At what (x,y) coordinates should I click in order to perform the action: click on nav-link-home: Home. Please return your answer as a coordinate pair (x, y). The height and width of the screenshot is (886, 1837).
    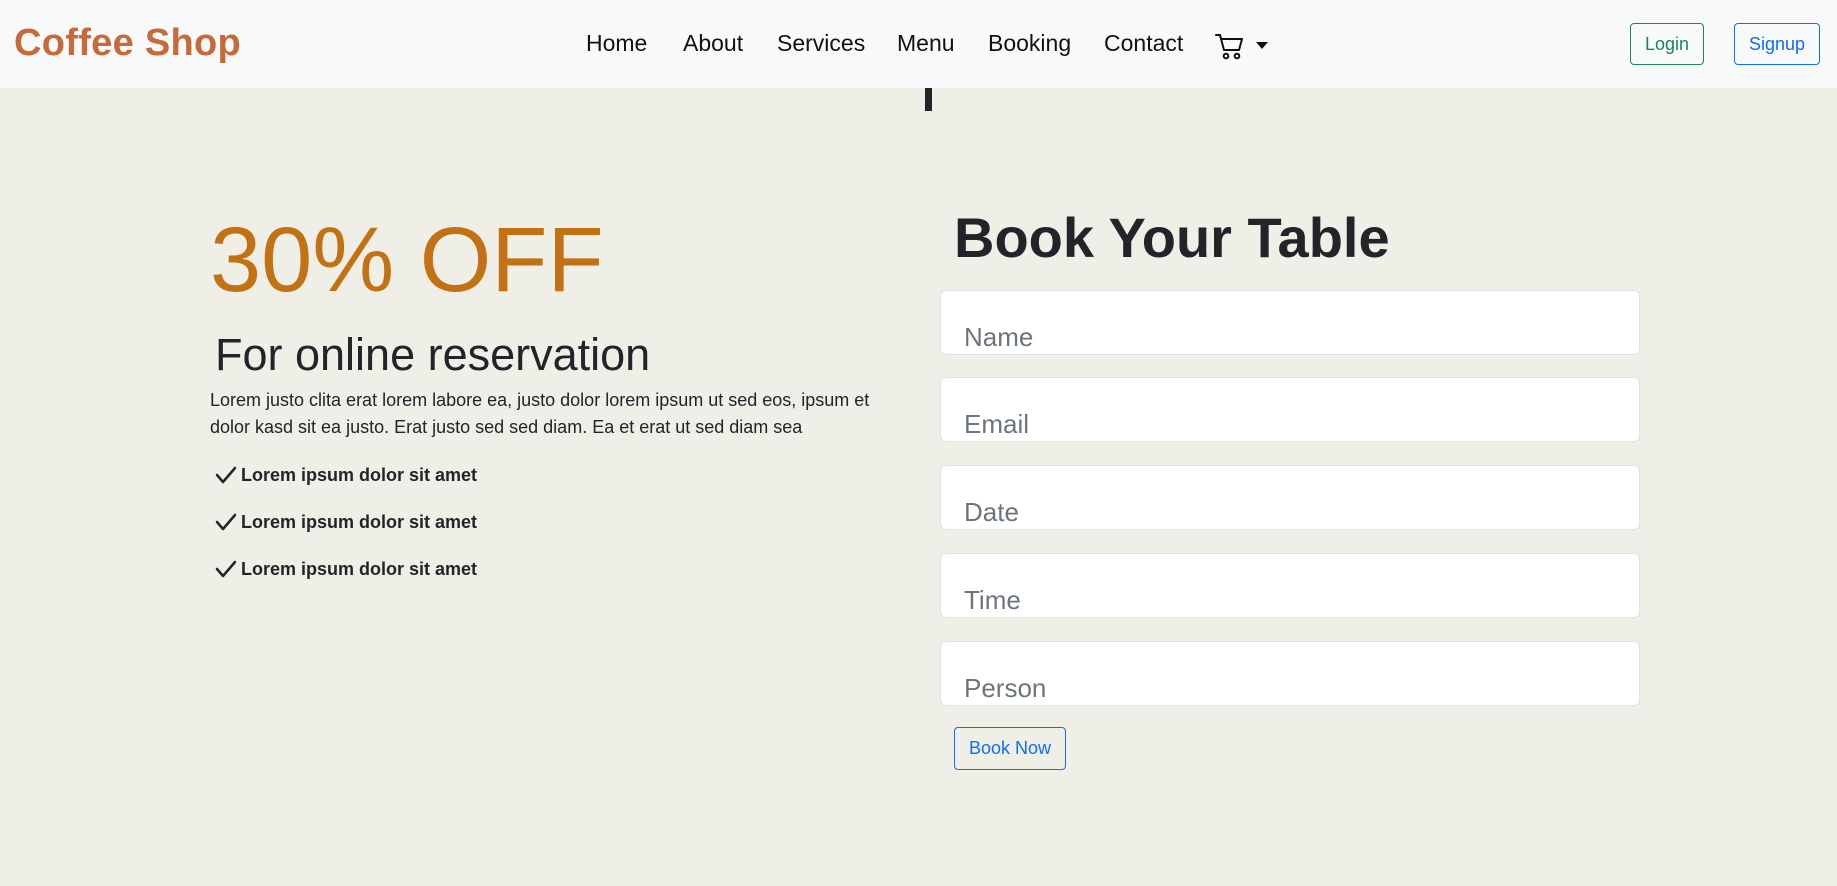
    Looking at the image, I should click on (616, 43).